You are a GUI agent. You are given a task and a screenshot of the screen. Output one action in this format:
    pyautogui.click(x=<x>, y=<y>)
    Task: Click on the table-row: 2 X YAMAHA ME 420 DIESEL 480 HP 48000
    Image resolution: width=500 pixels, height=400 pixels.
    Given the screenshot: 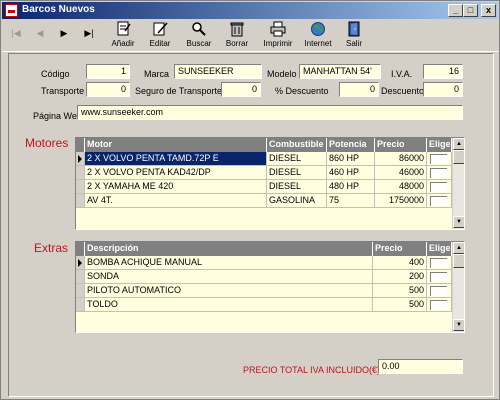 What is the action you would take?
    pyautogui.click(x=264, y=187)
    